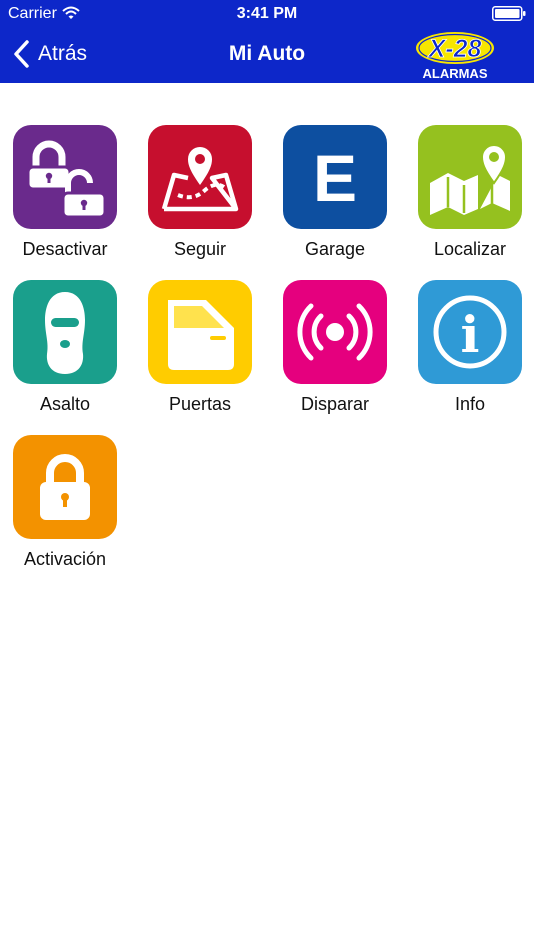 This screenshot has width=534, height=950. I want to click on tile-garage: E Garage, so click(335, 192).